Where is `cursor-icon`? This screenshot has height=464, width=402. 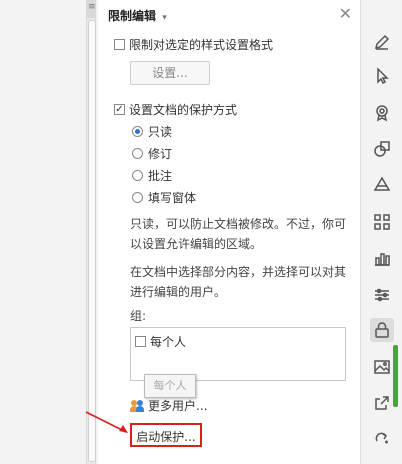
cursor-icon is located at coordinates (382, 76).